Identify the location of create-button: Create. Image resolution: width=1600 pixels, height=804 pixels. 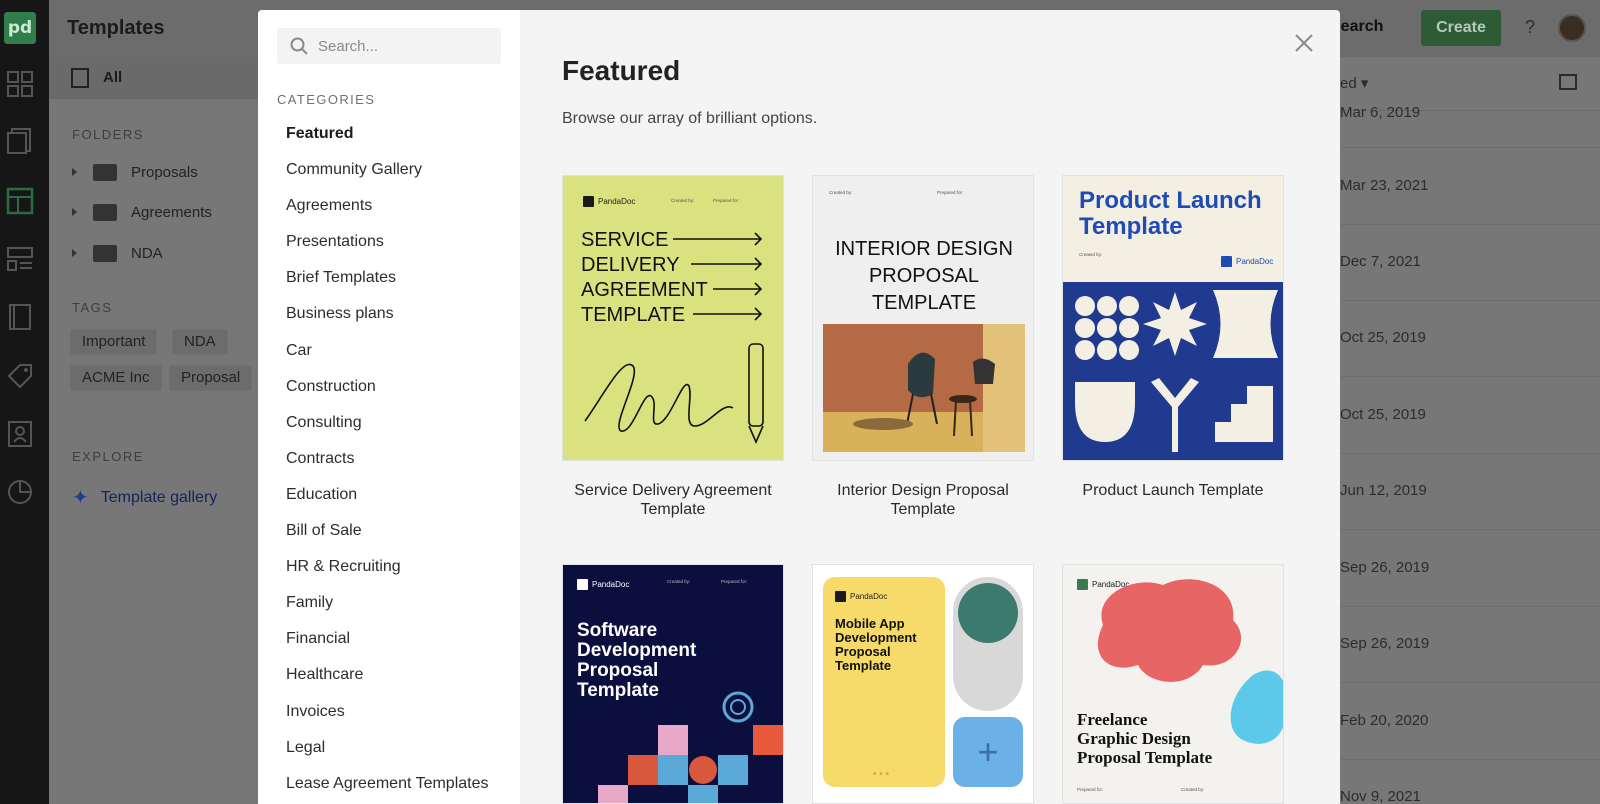
(1461, 28).